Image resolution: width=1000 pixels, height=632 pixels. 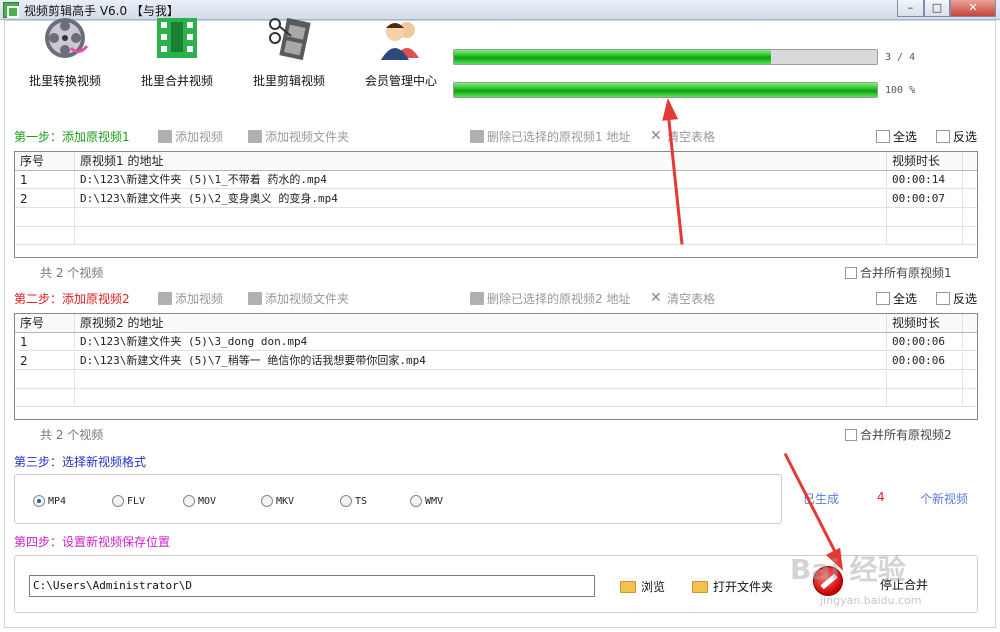 I want to click on format-label: WMV, so click(x=434, y=501).